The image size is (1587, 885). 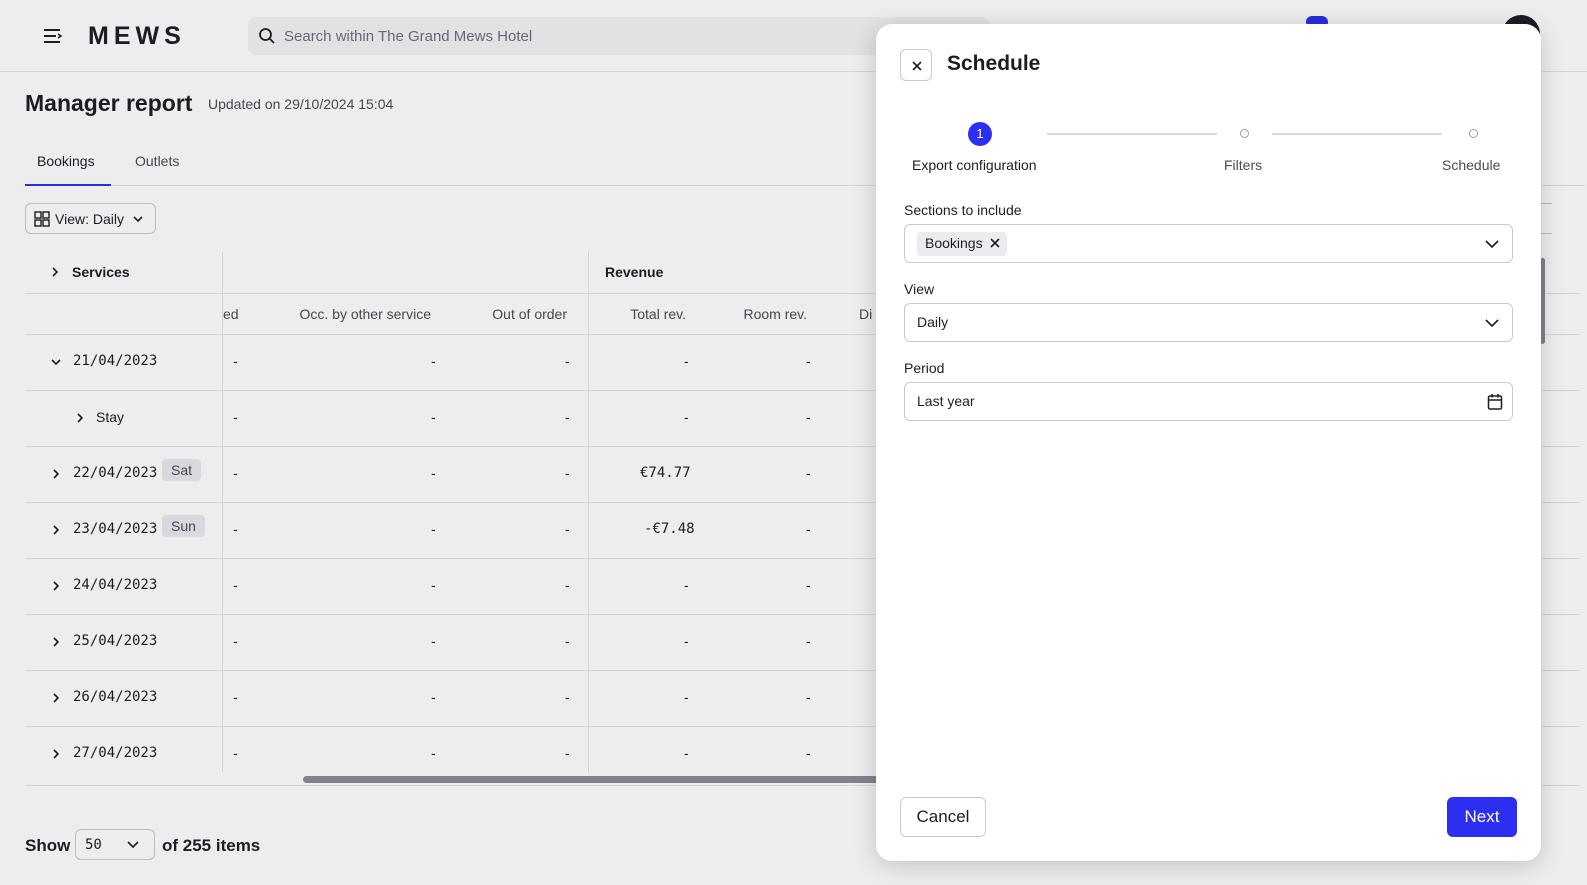 What do you see at coordinates (1482, 817) in the screenshot?
I see `next-button: Next` at bounding box center [1482, 817].